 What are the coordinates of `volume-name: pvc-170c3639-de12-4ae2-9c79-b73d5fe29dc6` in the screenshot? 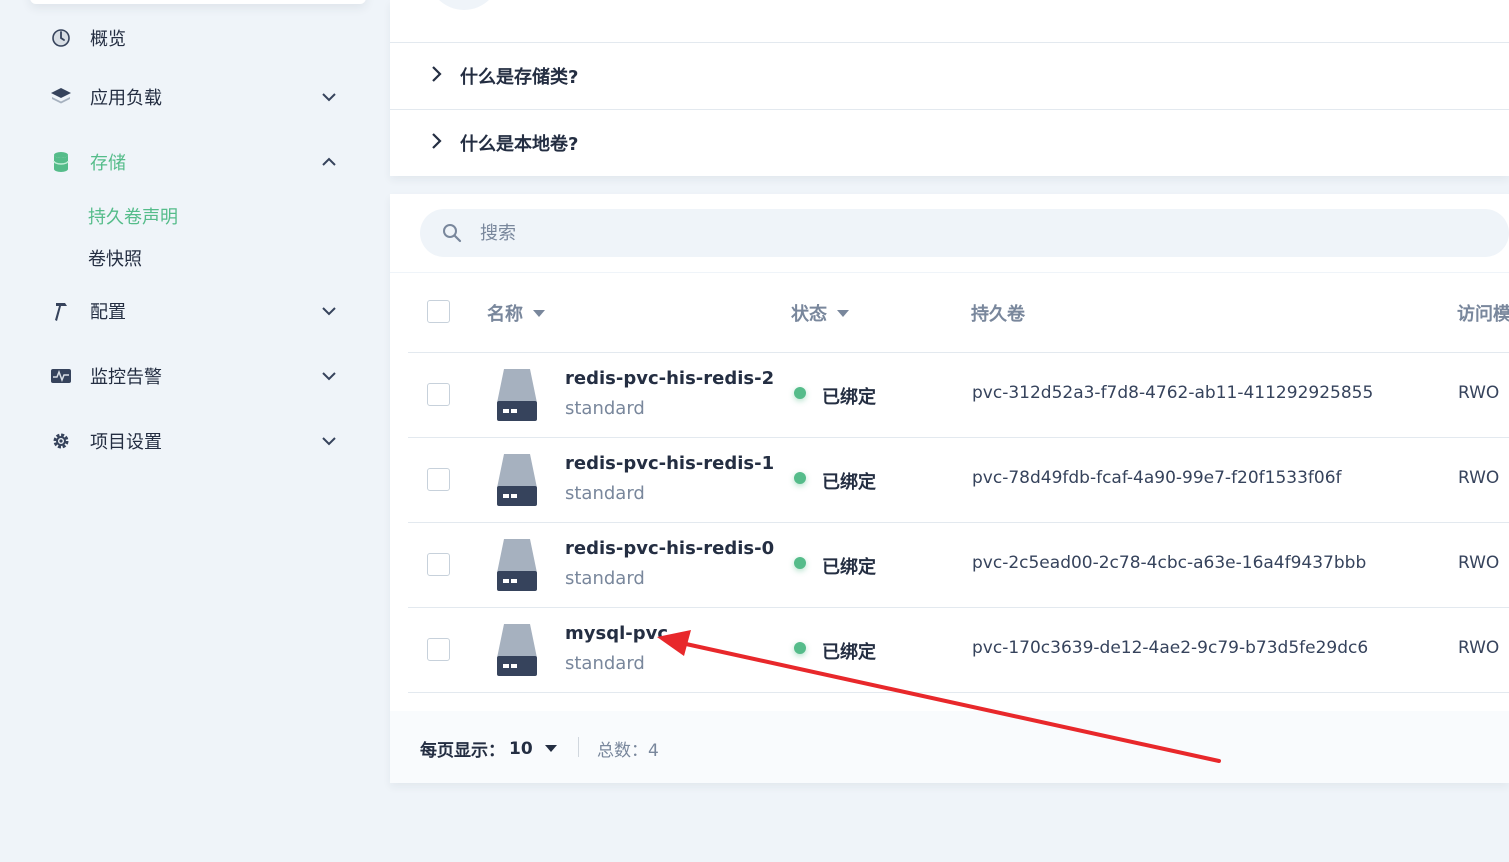 It's located at (1170, 648).